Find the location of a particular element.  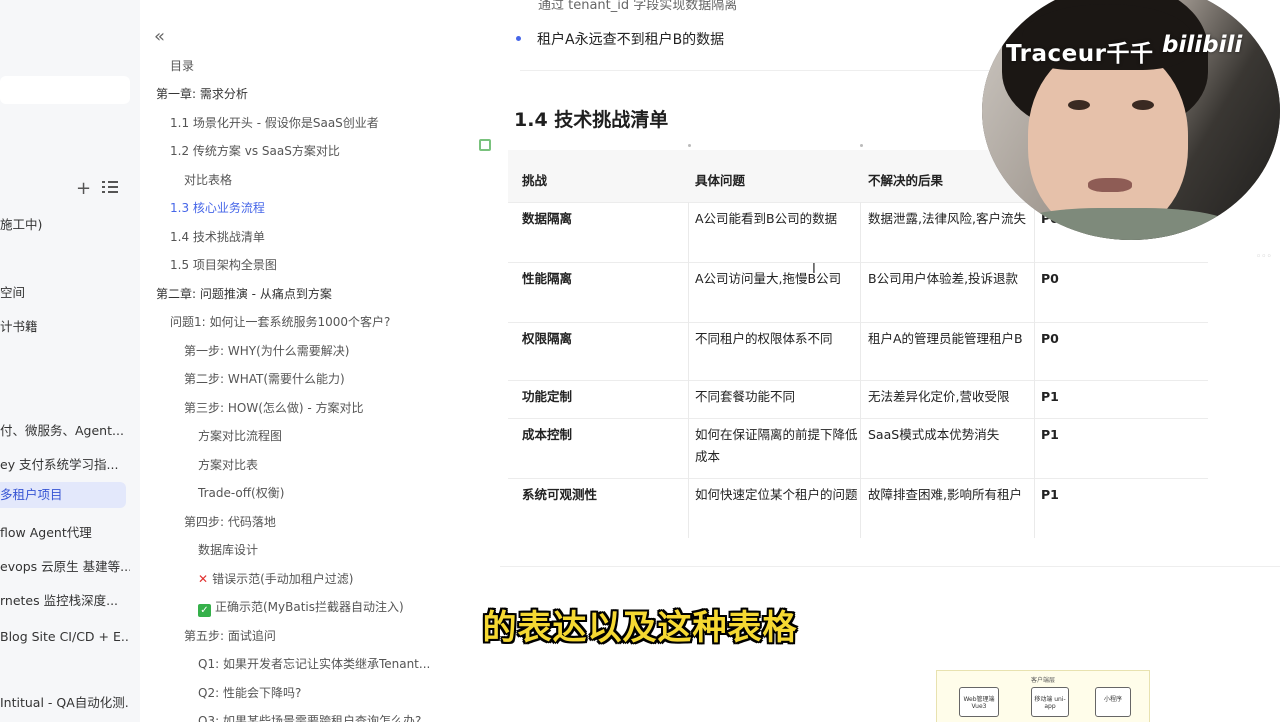

toc-item: 目录 is located at coordinates (182, 66).